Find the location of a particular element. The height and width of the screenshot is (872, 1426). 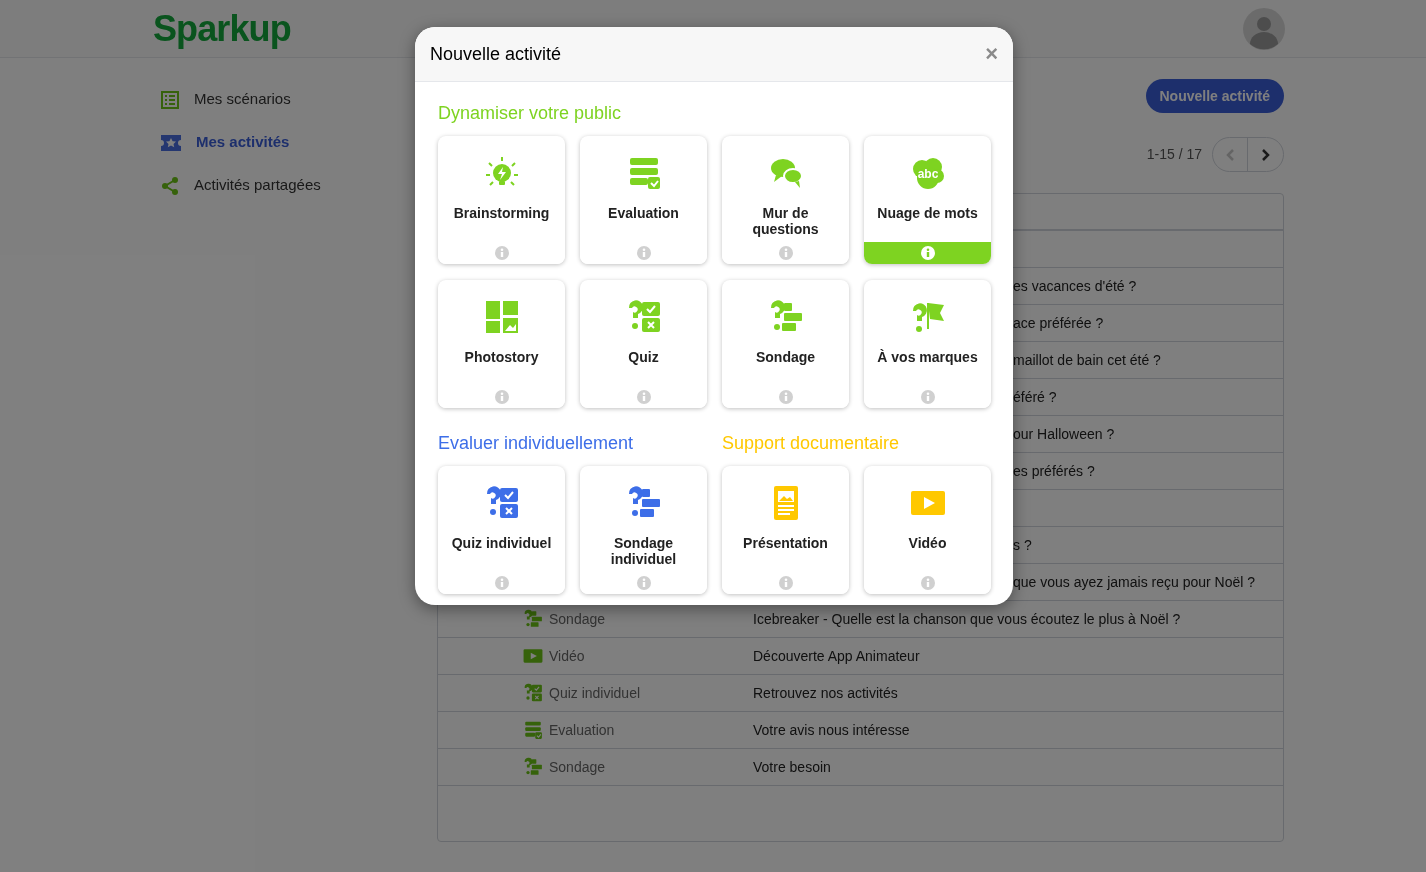

activity-card: Sondage is located at coordinates (785, 344).